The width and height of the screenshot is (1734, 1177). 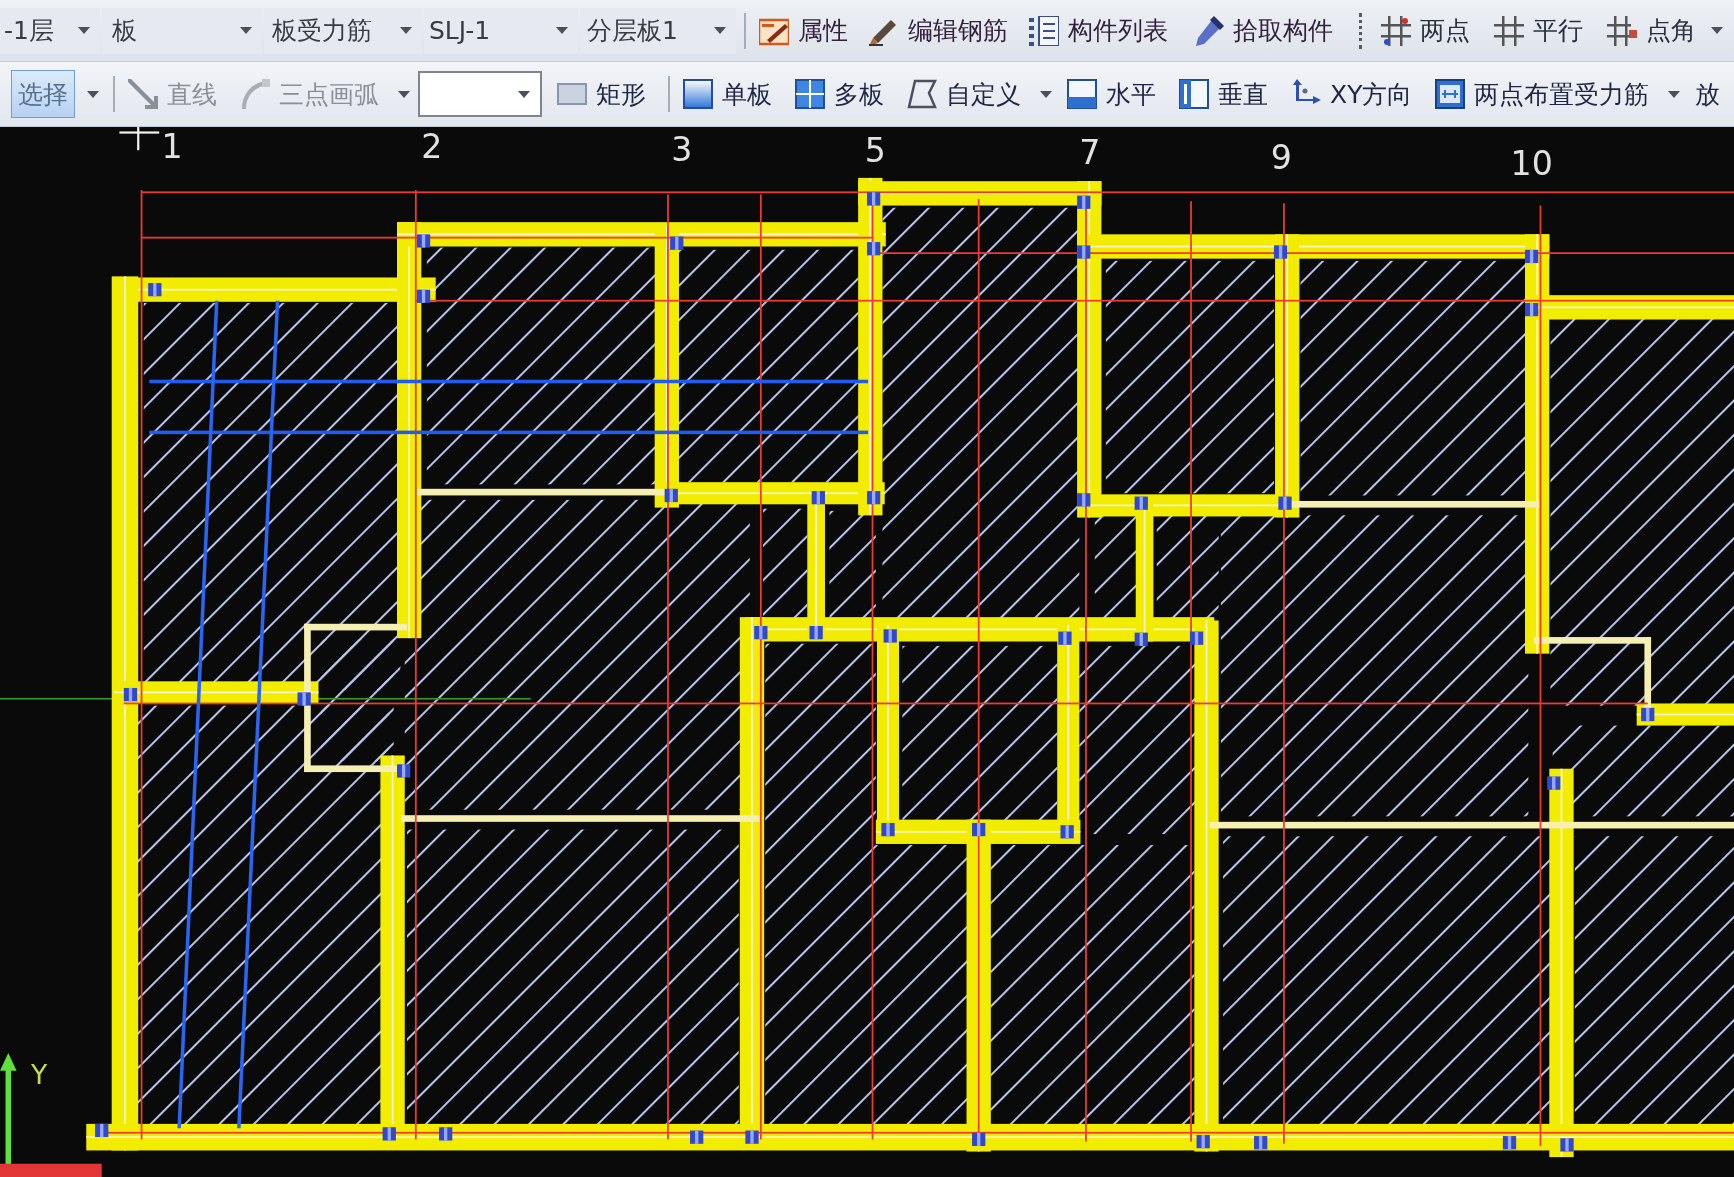 What do you see at coordinates (839, 94) in the screenshot?
I see `tool-button: 多板` at bounding box center [839, 94].